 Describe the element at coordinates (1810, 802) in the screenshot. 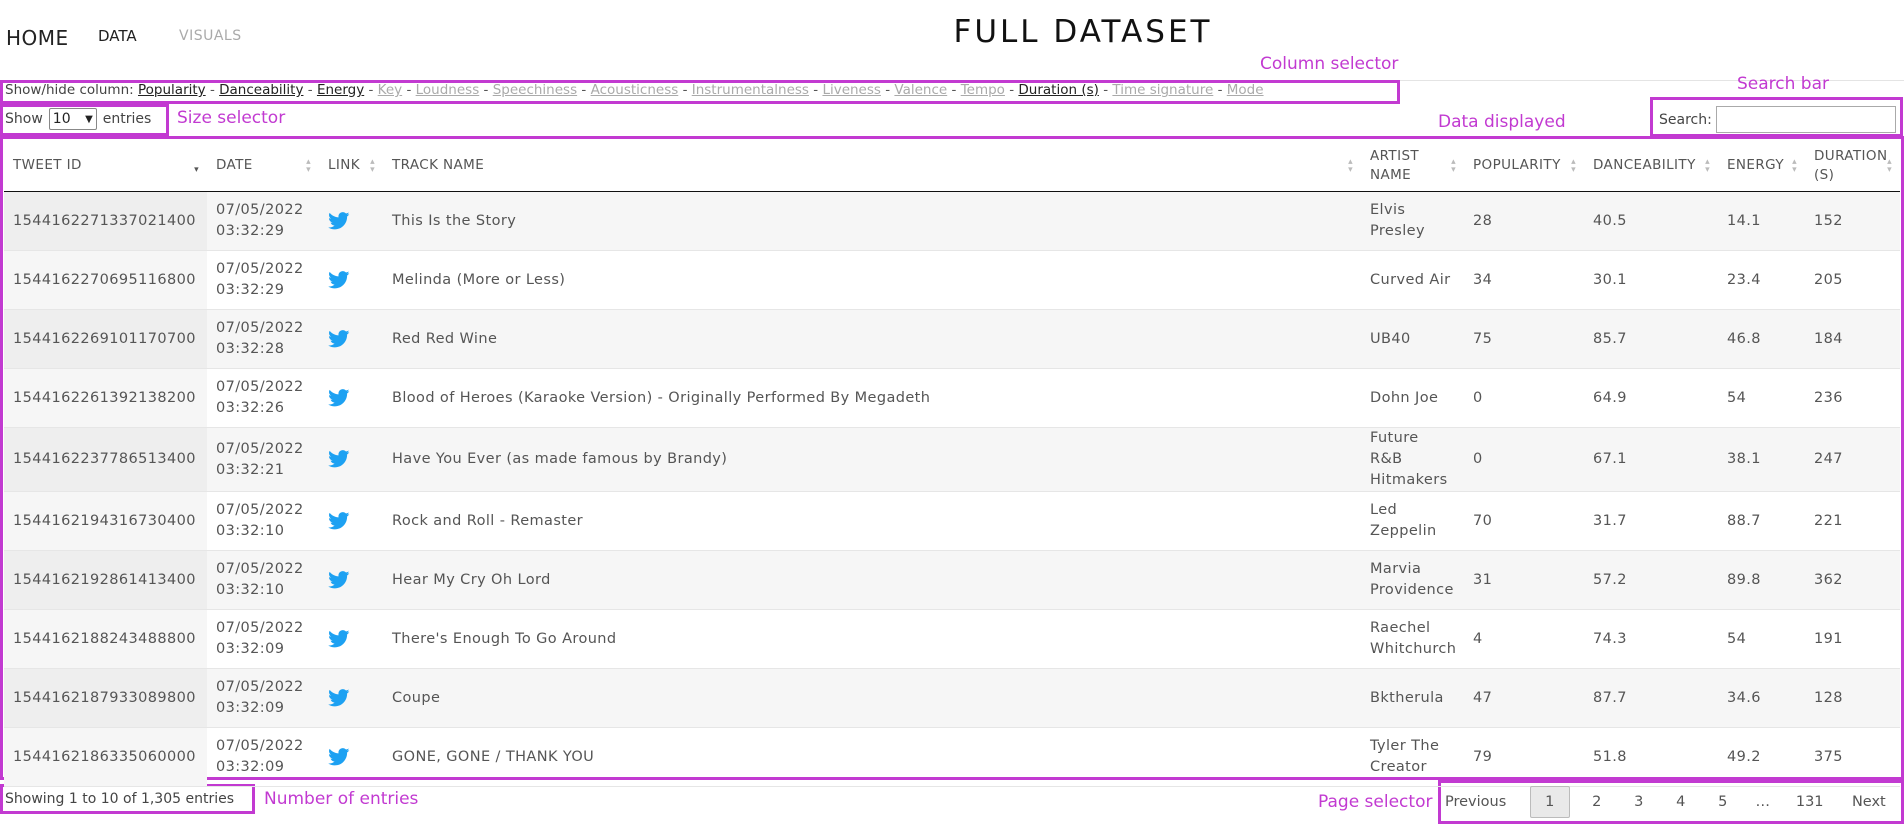

I see `pagination-page: 131` at that location.